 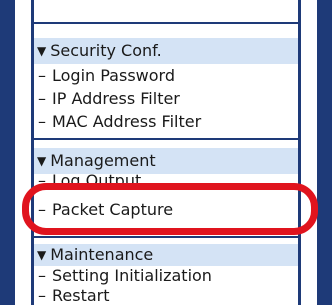 I want to click on menu-item-ip-address-filter: – IP Address Filter, so click(x=166, y=98).